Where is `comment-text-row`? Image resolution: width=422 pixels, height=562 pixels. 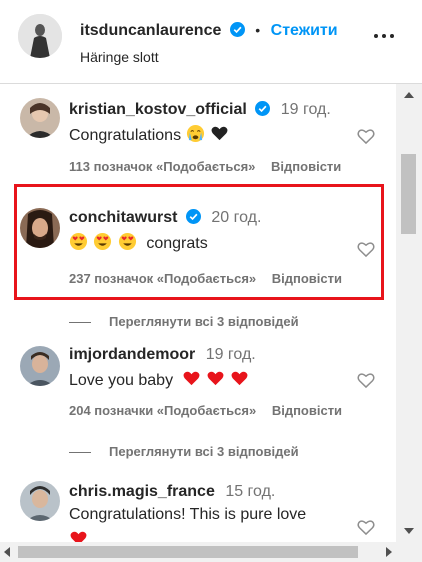 comment-text-row is located at coordinates (79, 535).